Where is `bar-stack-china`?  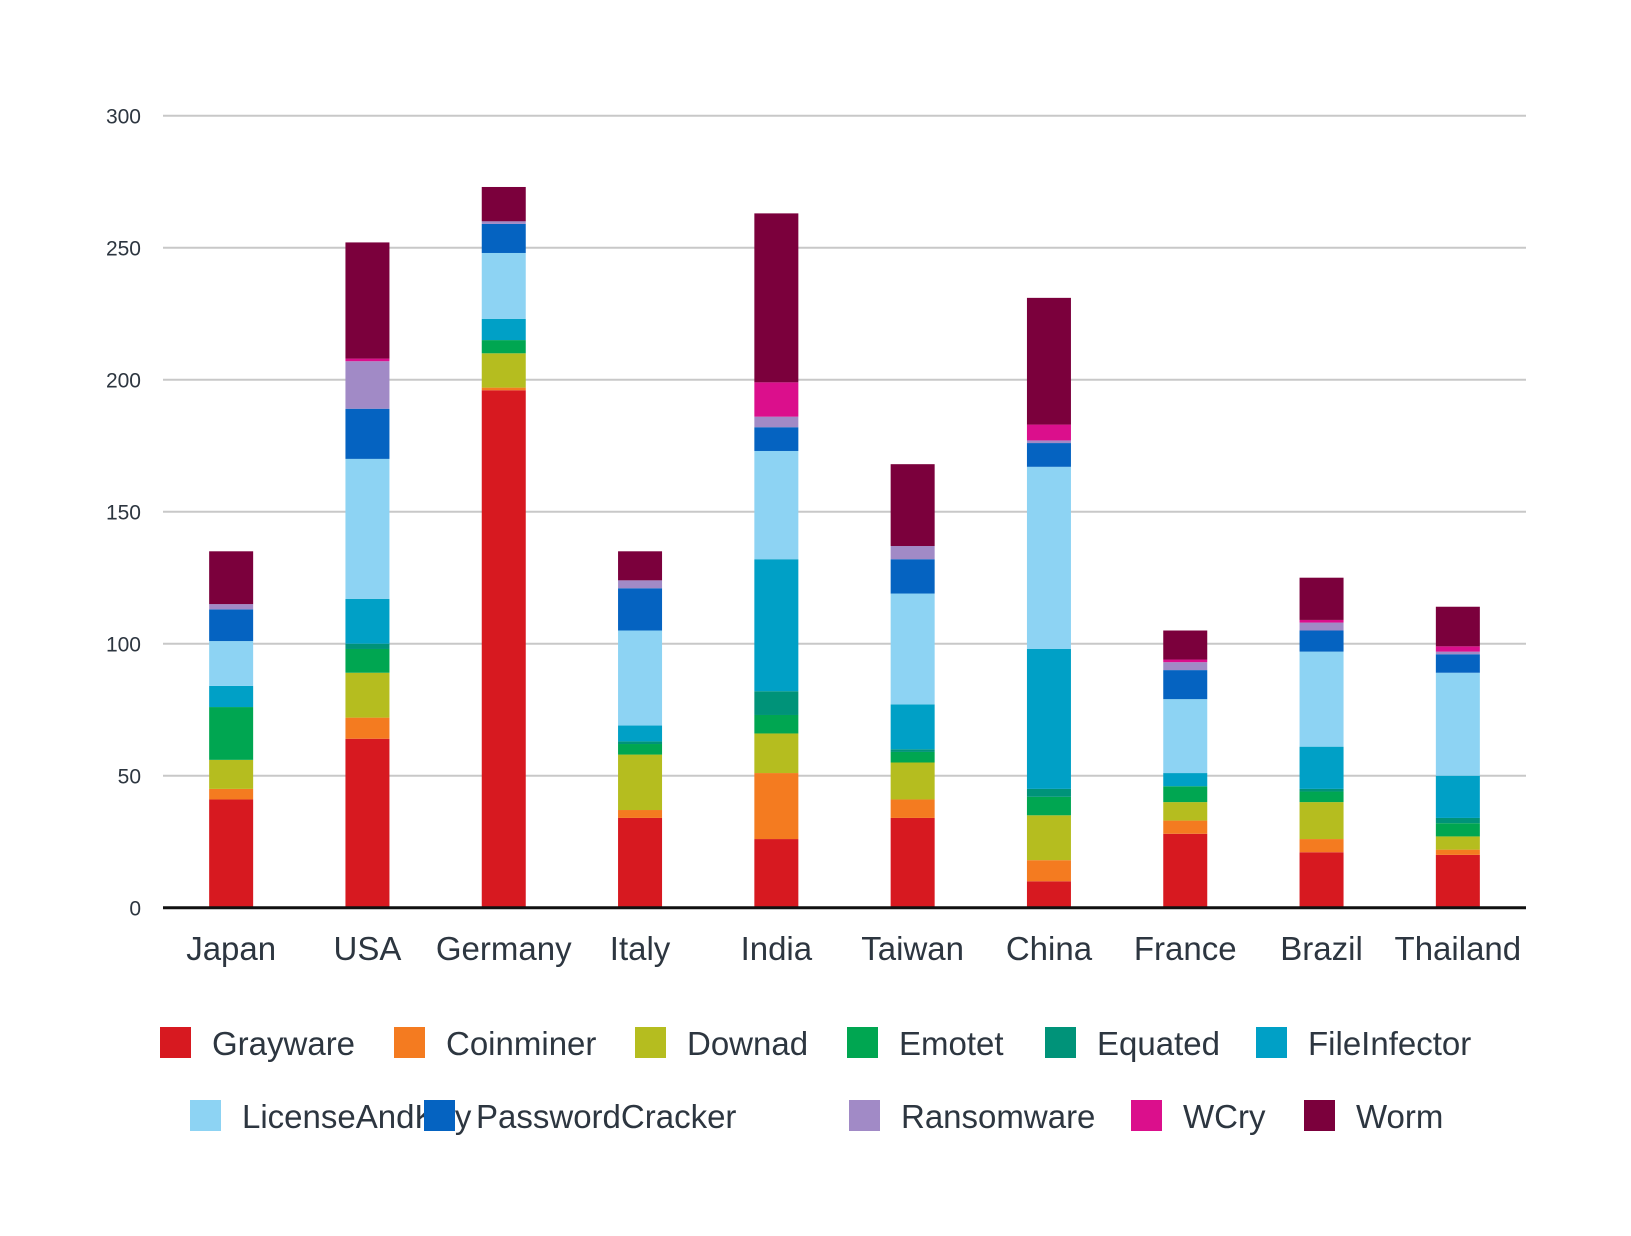
bar-stack-china is located at coordinates (1048, 602).